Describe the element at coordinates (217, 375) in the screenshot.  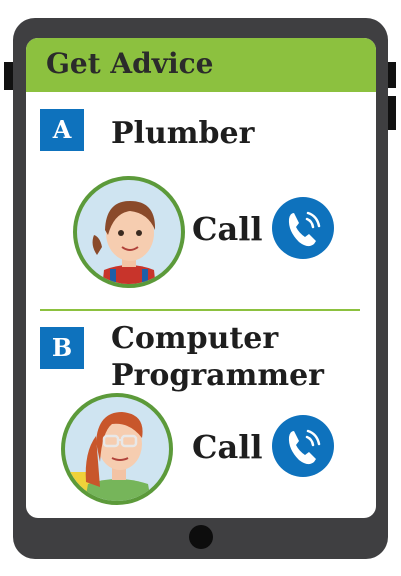
I see `contact-b-name-line2: Programmer` at that location.